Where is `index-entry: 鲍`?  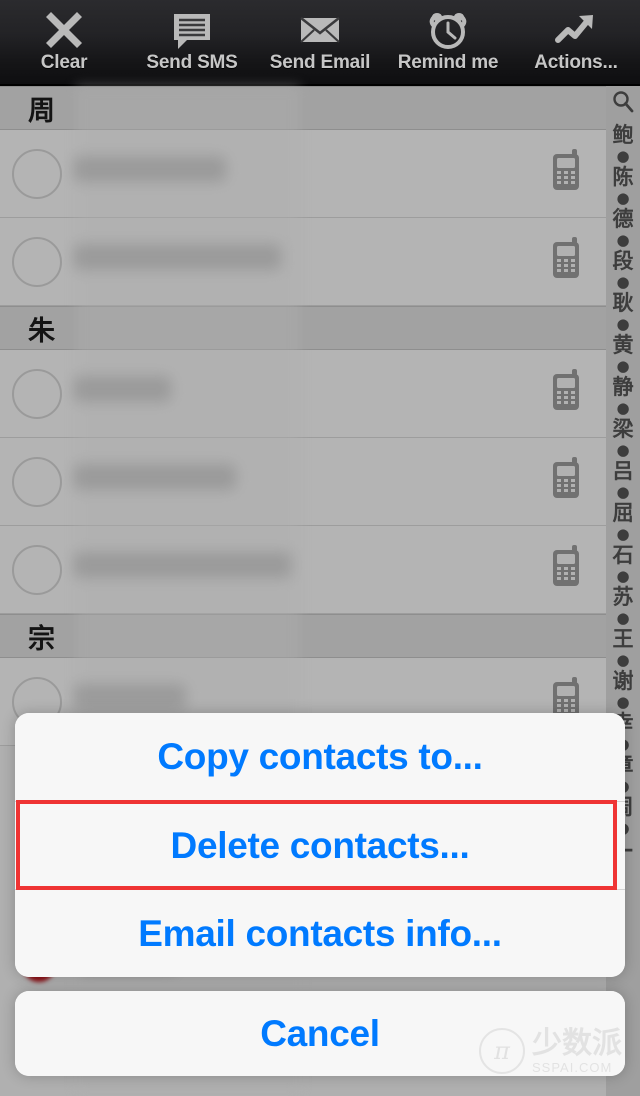
index-entry: 鲍 is located at coordinates (623, 135).